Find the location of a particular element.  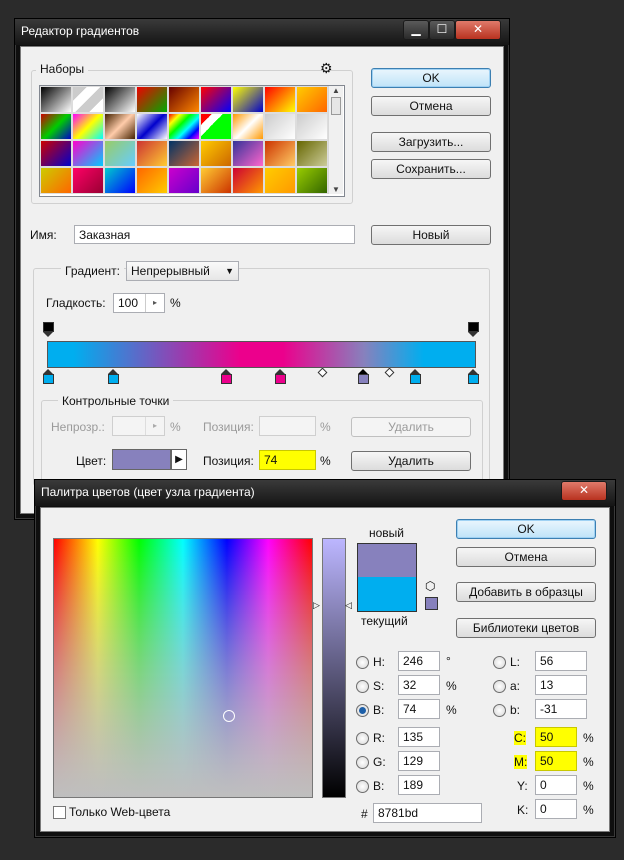

opacity-position-input is located at coordinates (287, 426).